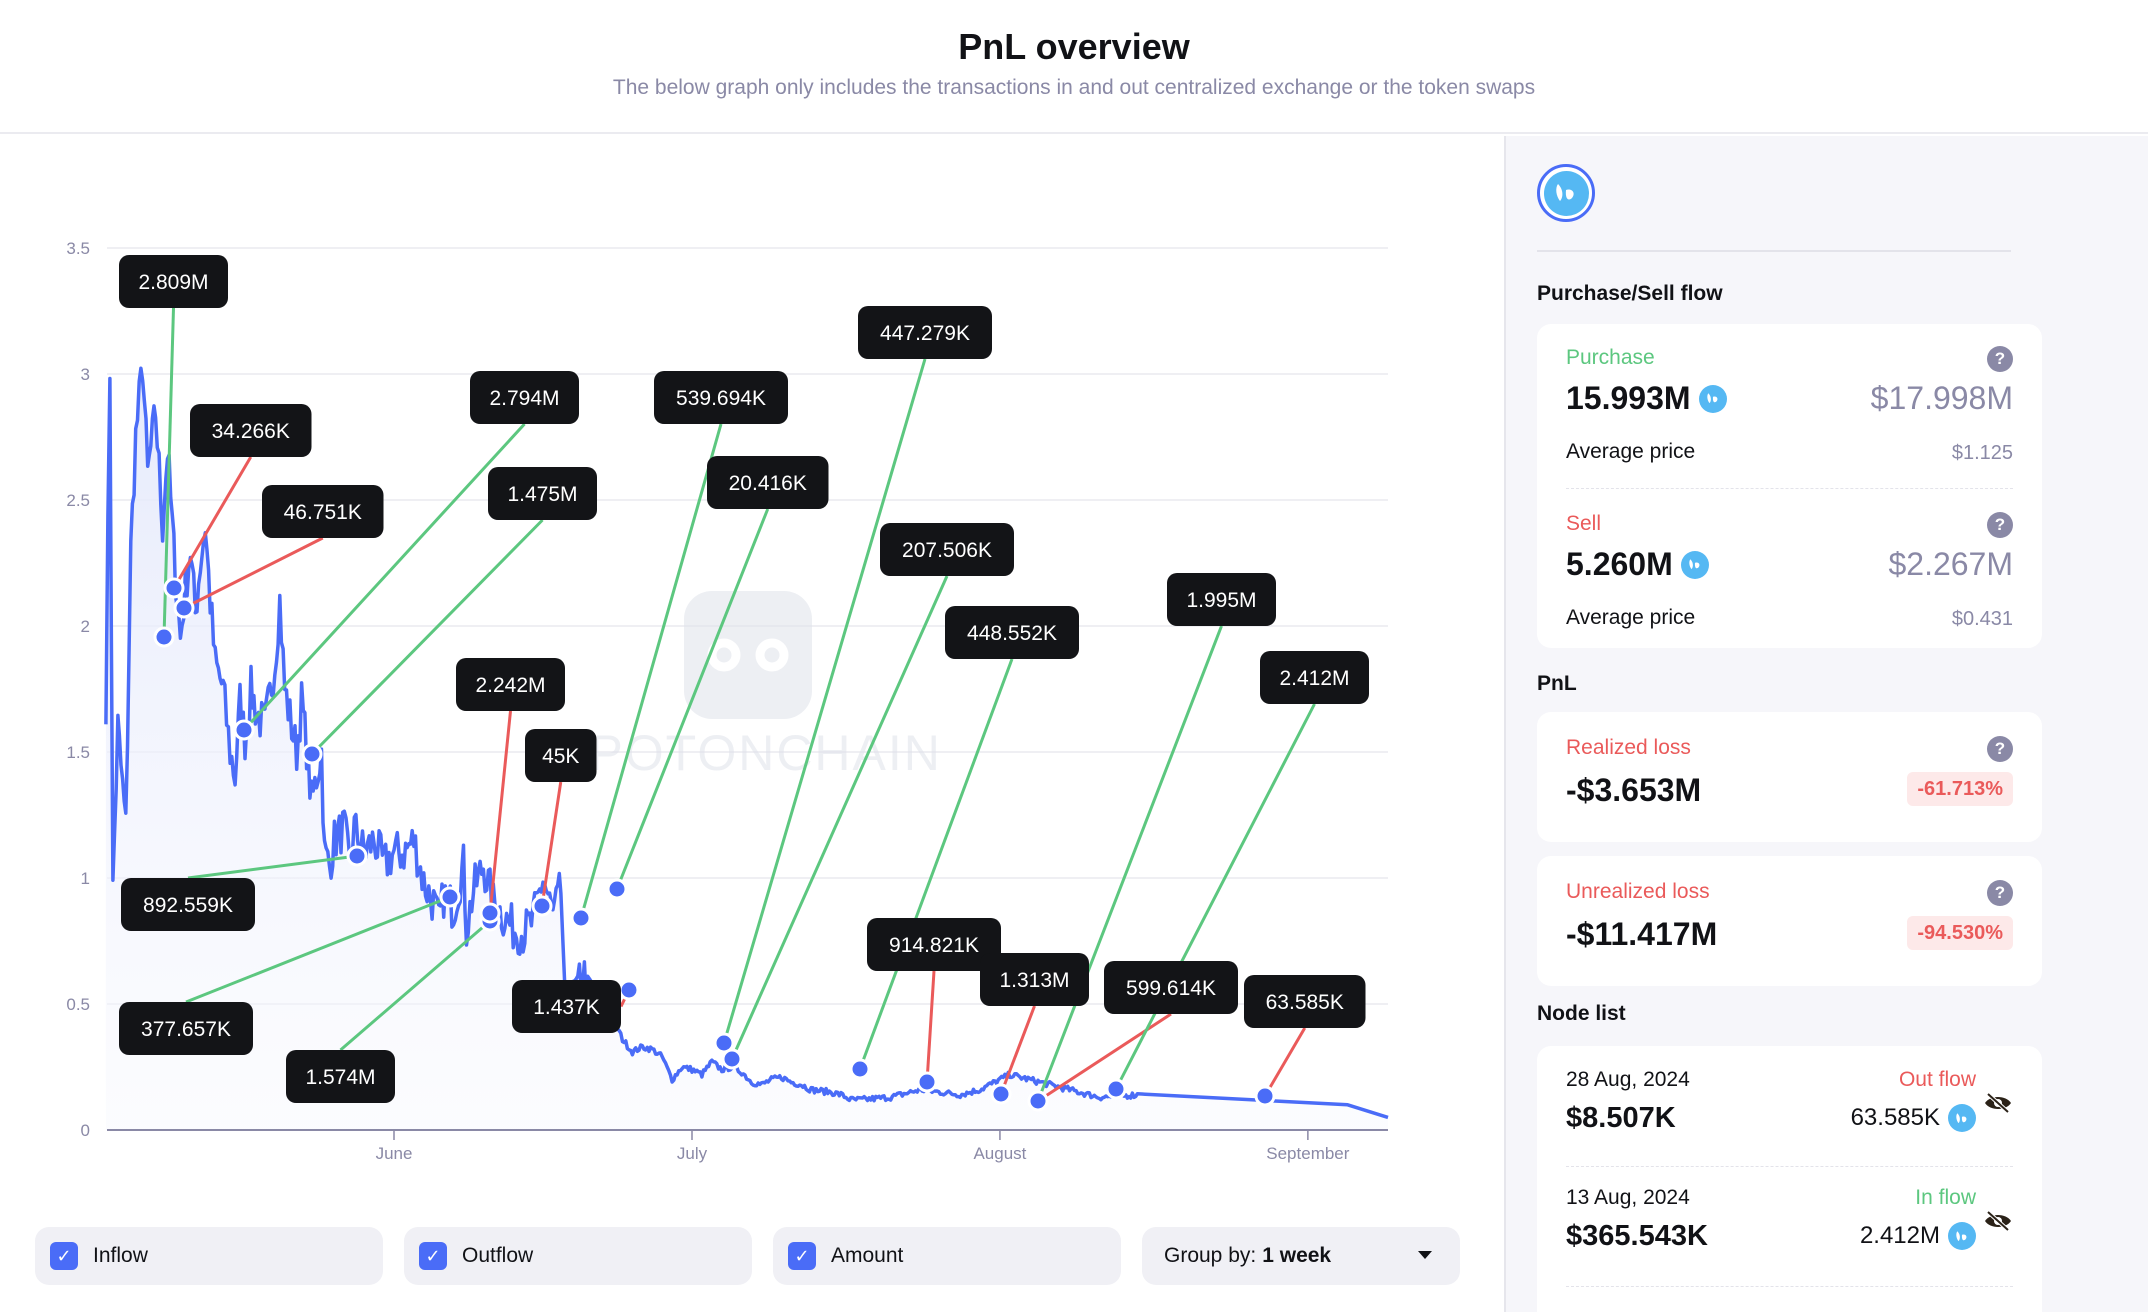 Image resolution: width=2148 pixels, height=1312 pixels. What do you see at coordinates (1301, 1256) in the screenshot?
I see `group-by-select: Group by: 1 week` at bounding box center [1301, 1256].